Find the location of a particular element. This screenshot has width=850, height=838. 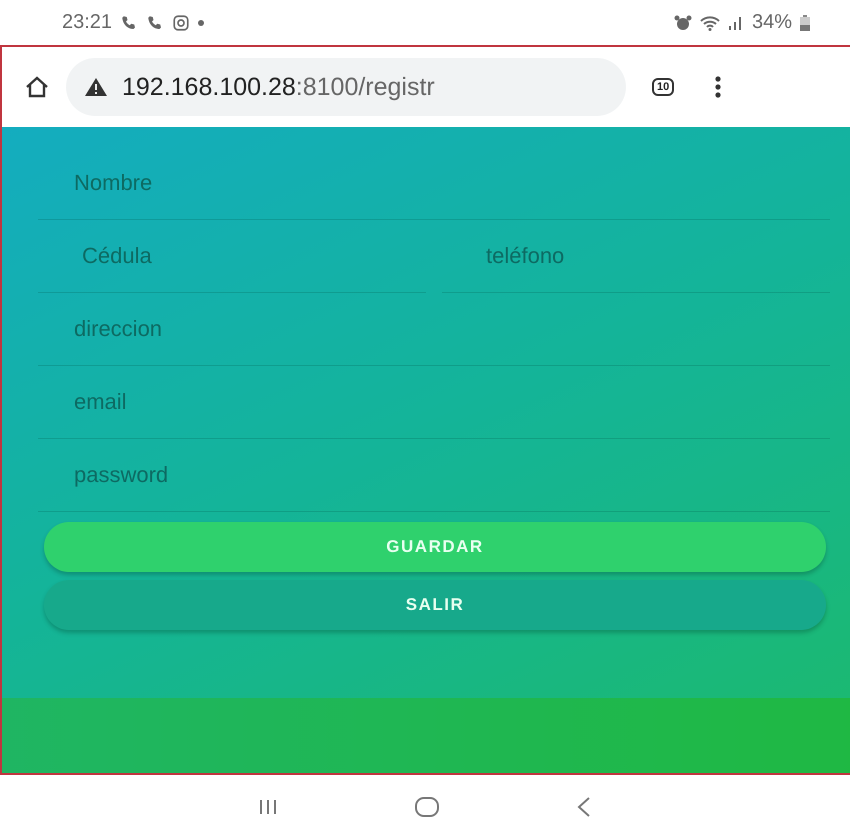

warning-icon is located at coordinates (96, 87).